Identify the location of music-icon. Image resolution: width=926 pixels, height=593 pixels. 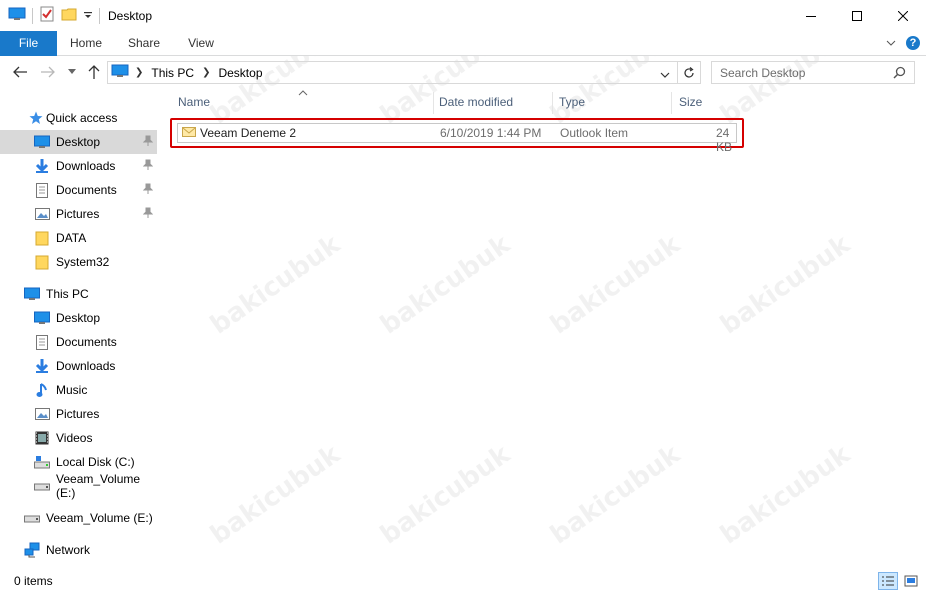
(42, 390).